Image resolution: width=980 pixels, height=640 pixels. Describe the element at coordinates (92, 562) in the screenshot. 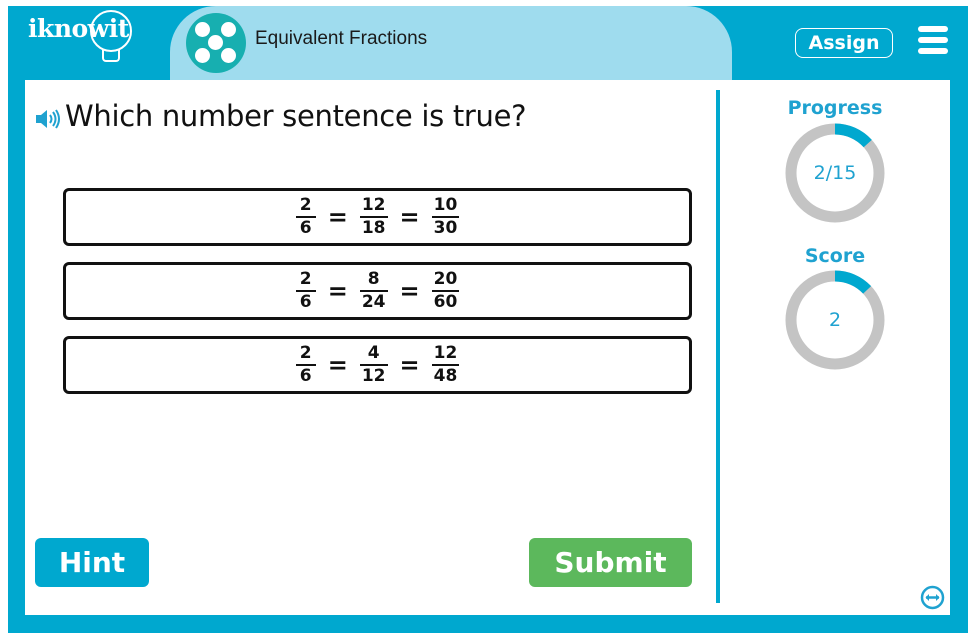

I see `hint-button: Hint` at that location.